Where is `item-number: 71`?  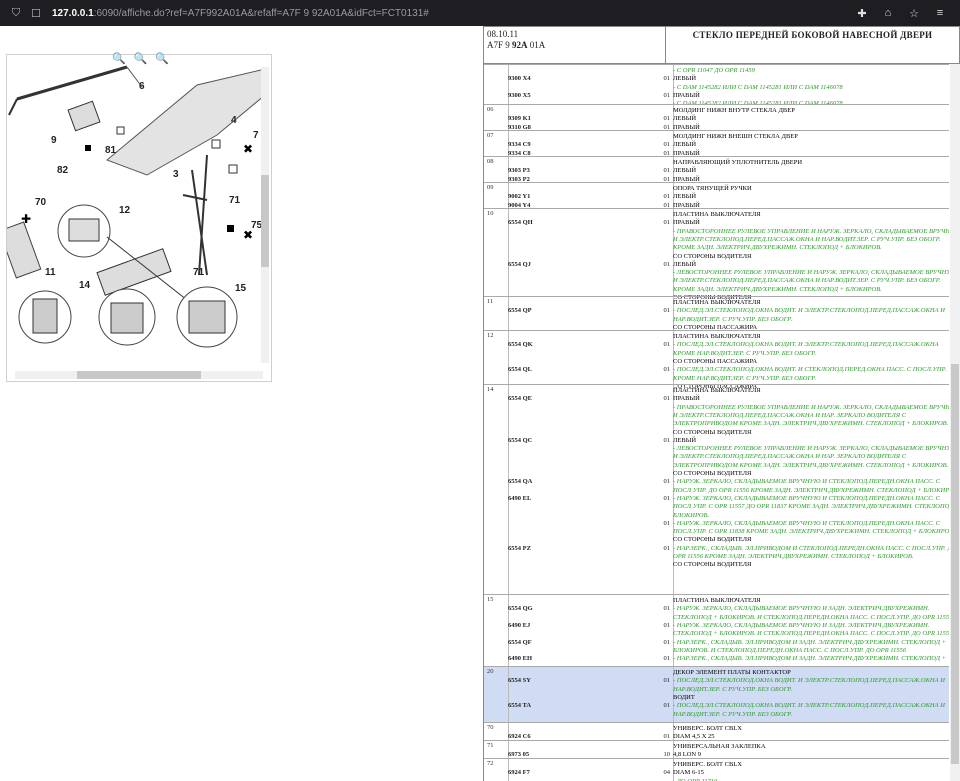
item-number: 71 is located at coordinates (490, 745).